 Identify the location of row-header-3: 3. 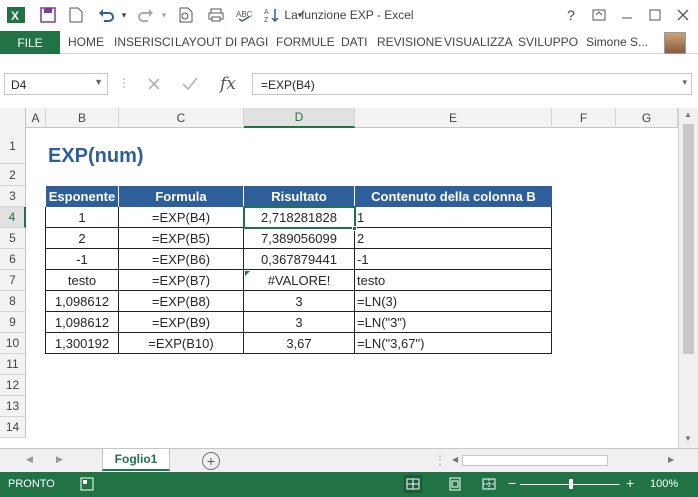
(13, 196).